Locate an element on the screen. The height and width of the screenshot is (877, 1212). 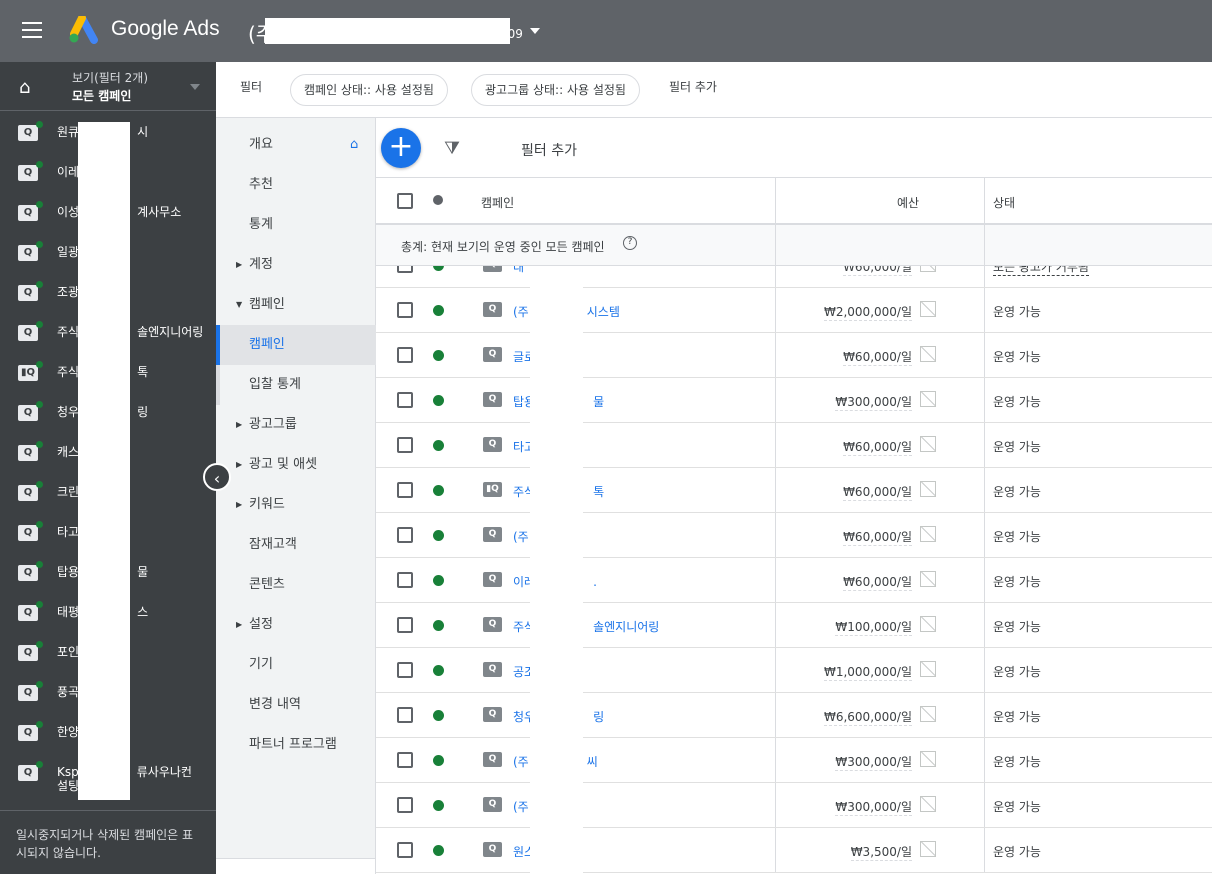
table-row: Q 공조 ₩1,000,000/일 운영 가능 is located at coordinates (794, 670).